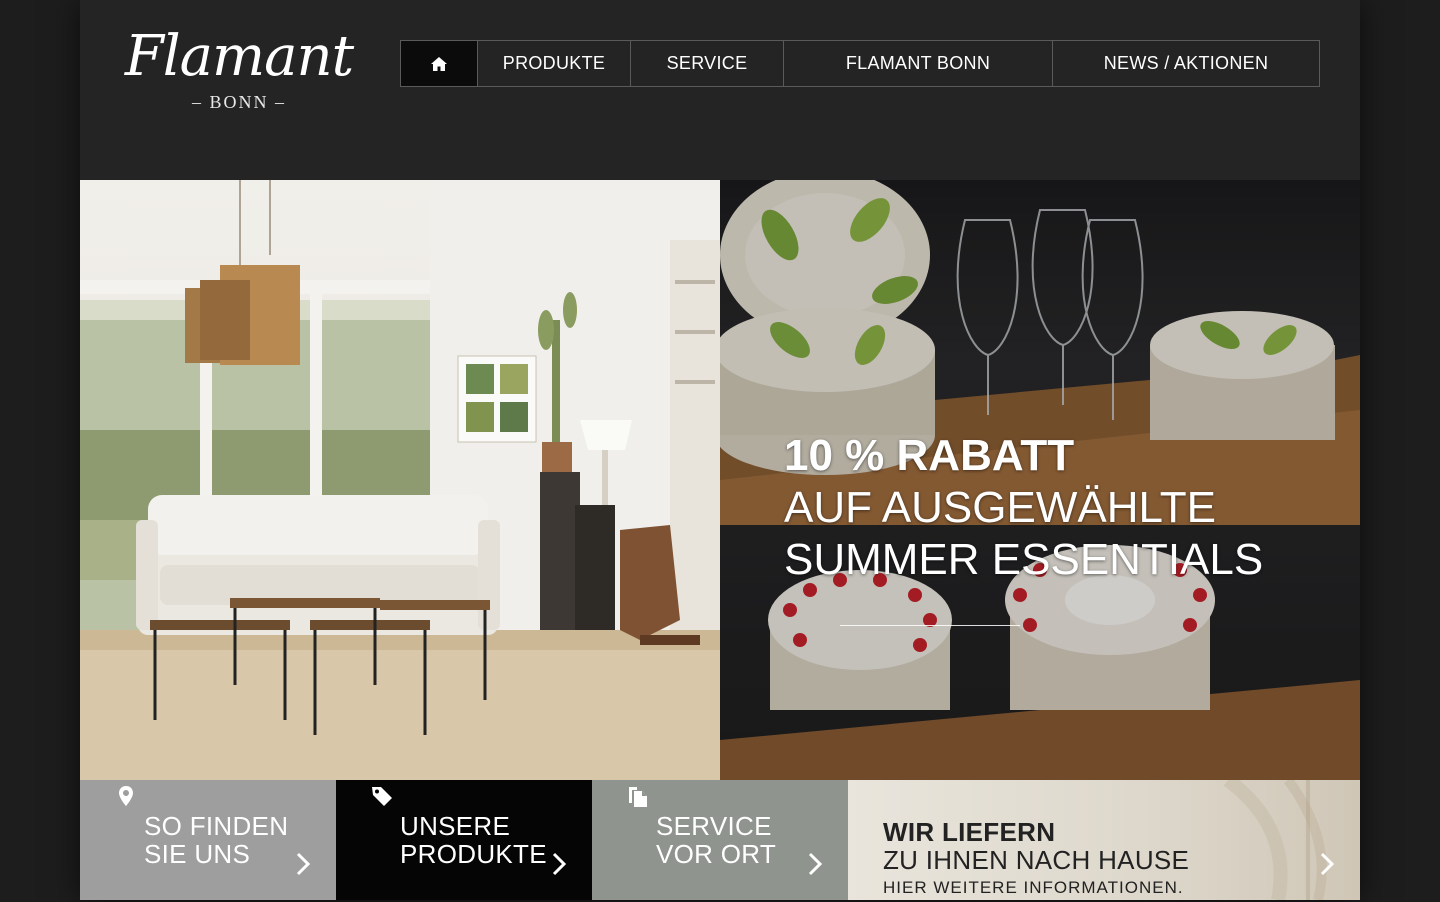 This screenshot has height=902, width=1440. What do you see at coordinates (917, 63) in the screenshot?
I see `nav-flamant-bonn: FLAMANT BONN` at bounding box center [917, 63].